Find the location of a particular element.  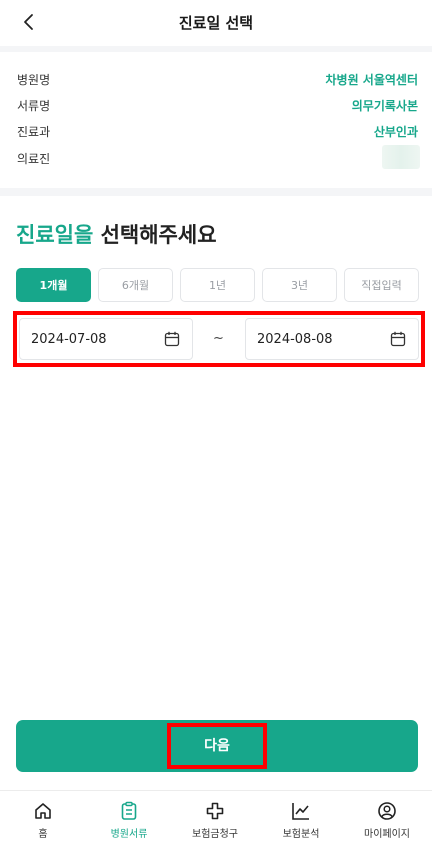

end-date-value: 2024-08-08 is located at coordinates (295, 339).